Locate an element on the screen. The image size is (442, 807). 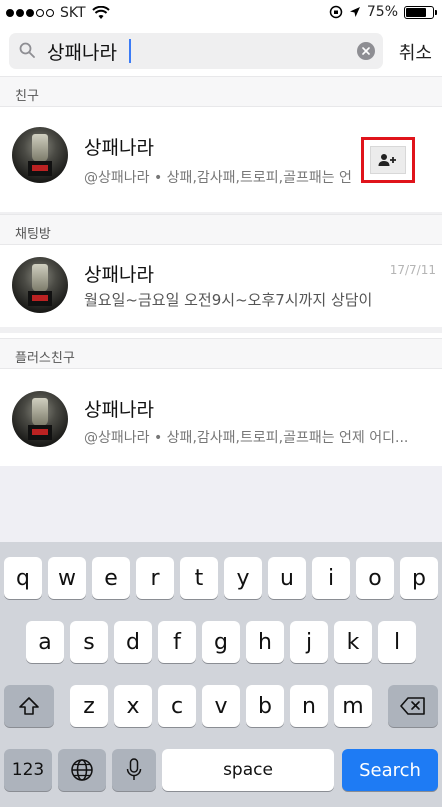
backspace-icon is located at coordinates (412, 706).